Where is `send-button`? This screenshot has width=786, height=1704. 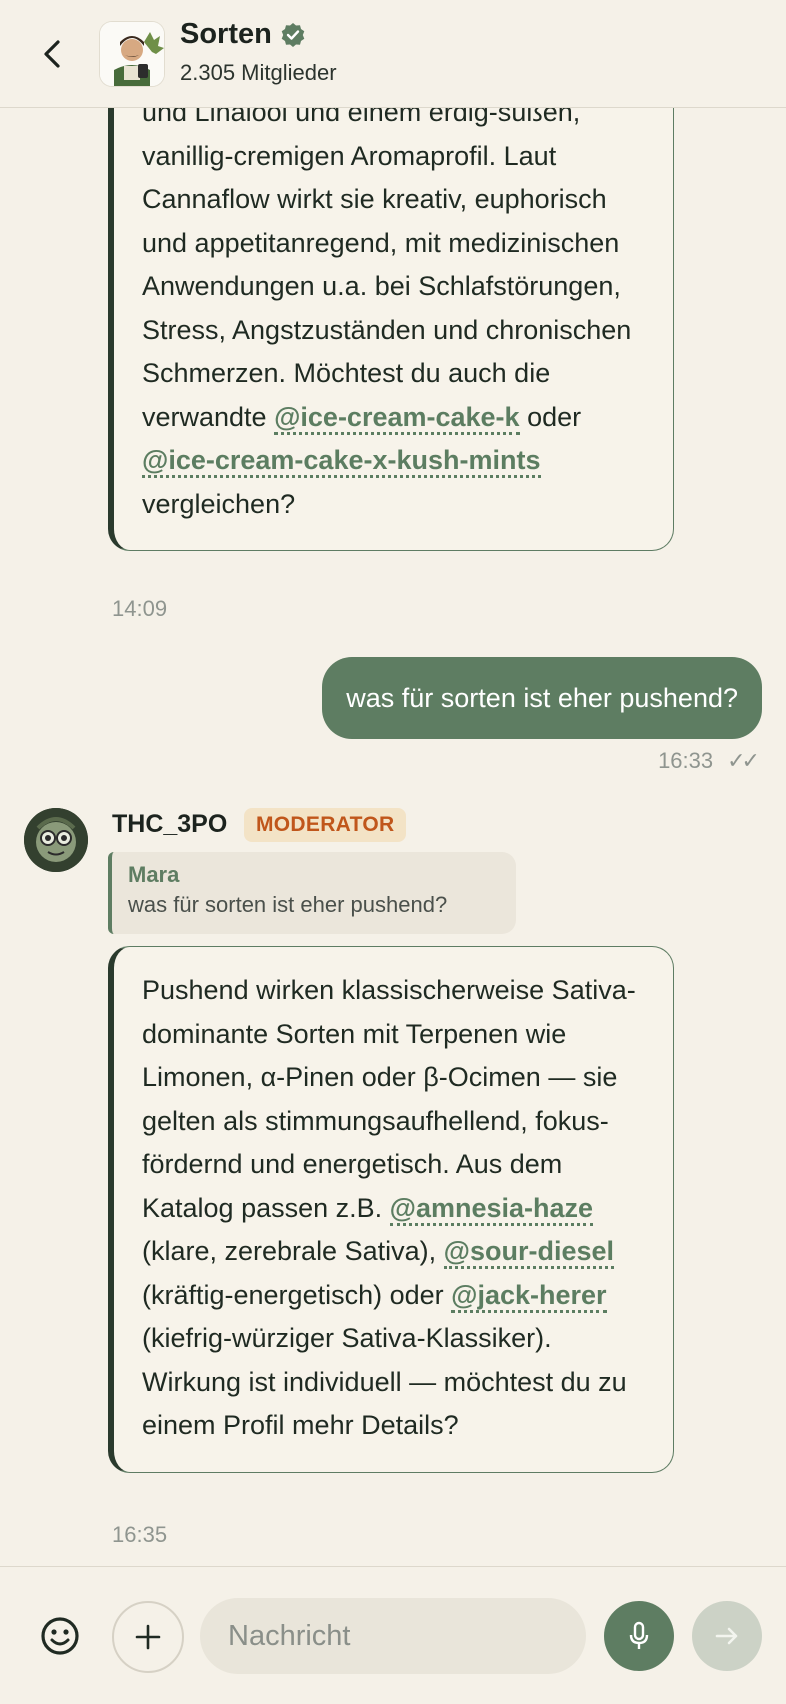
send-button is located at coordinates (727, 1636).